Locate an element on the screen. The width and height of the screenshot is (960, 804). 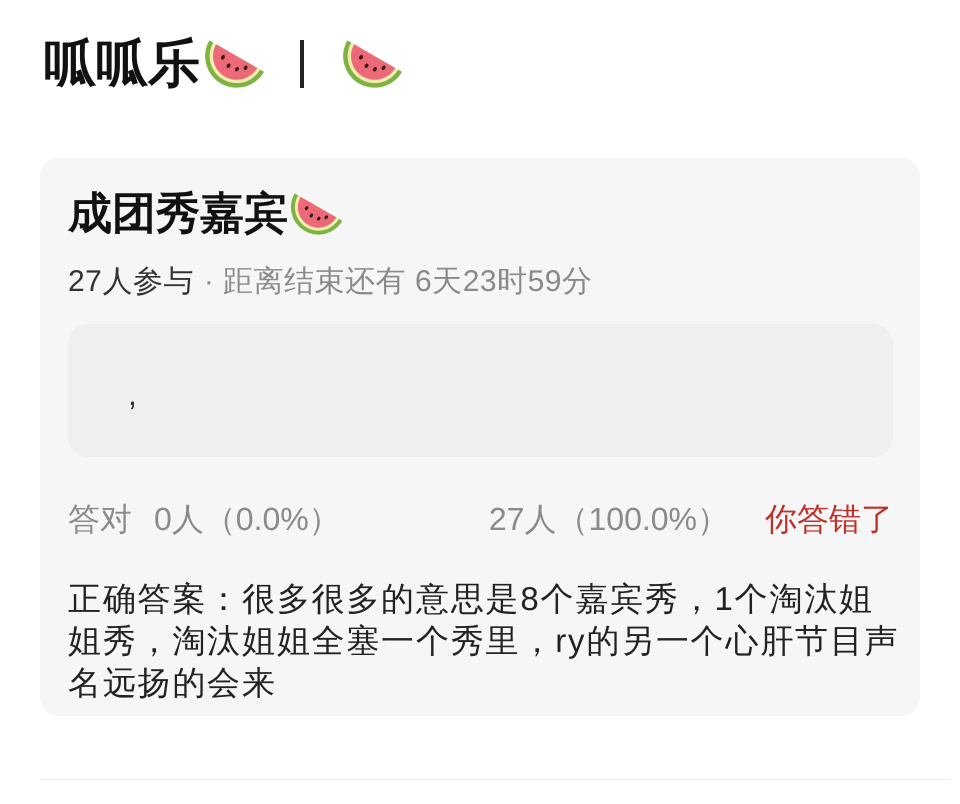
correct-count: 0人（0.0%） is located at coordinates (247, 519).